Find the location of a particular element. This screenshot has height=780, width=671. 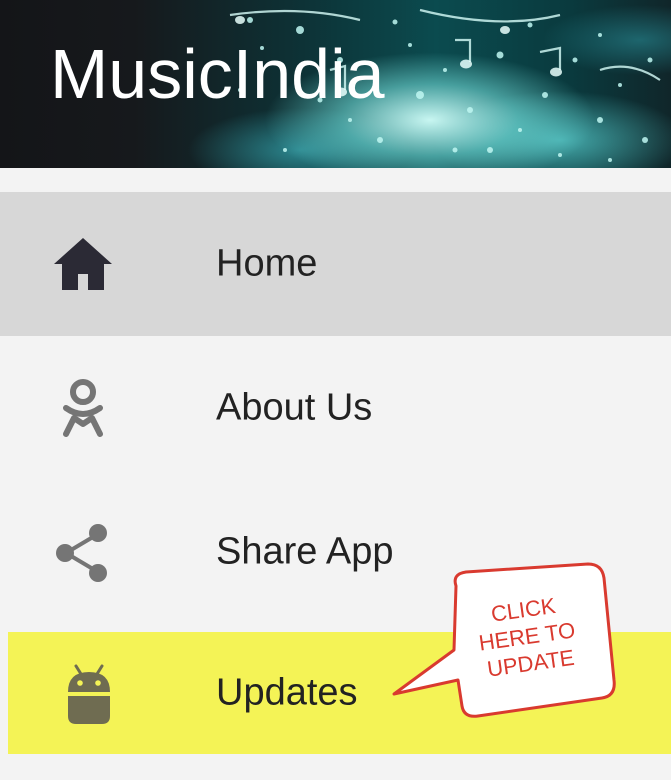

home-icon is located at coordinates (83, 264).